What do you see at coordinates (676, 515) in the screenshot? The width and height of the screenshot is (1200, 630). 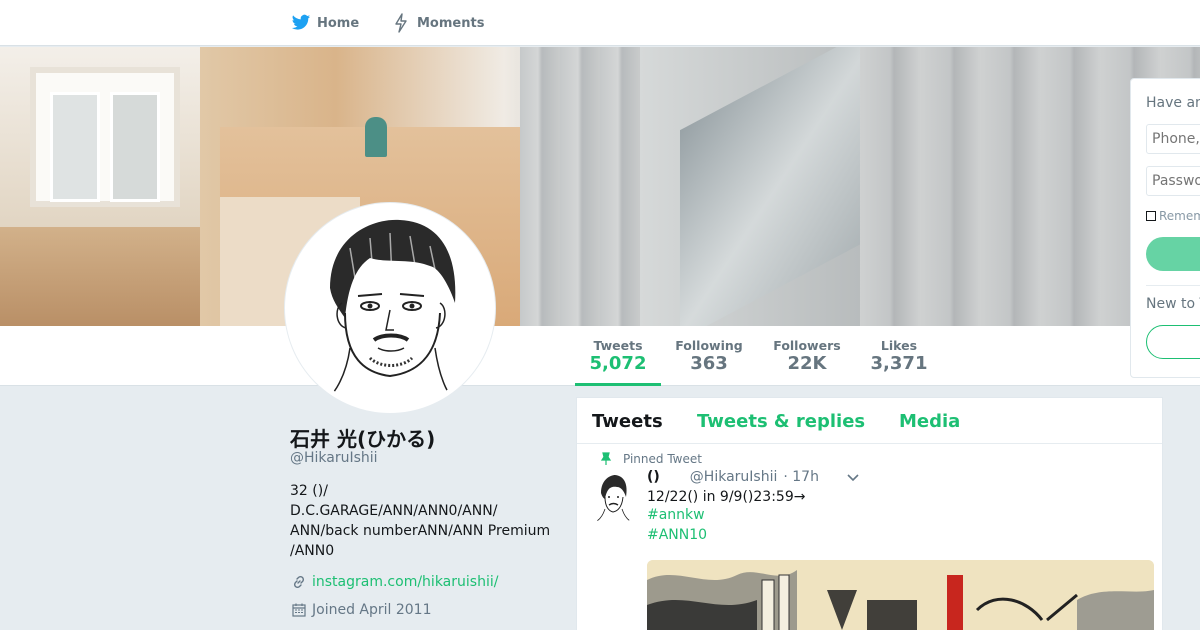 I see `tweet-hashtag: #annkw` at bounding box center [676, 515].